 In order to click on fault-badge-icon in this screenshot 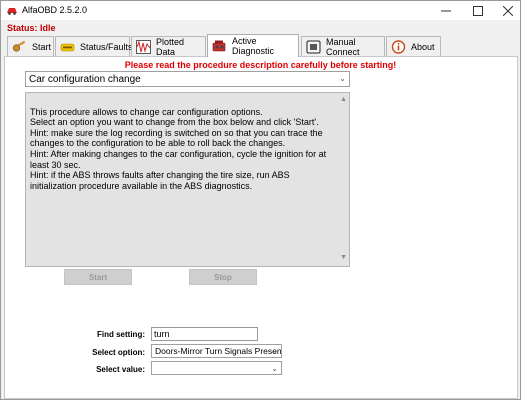, I will do `click(67, 47)`.